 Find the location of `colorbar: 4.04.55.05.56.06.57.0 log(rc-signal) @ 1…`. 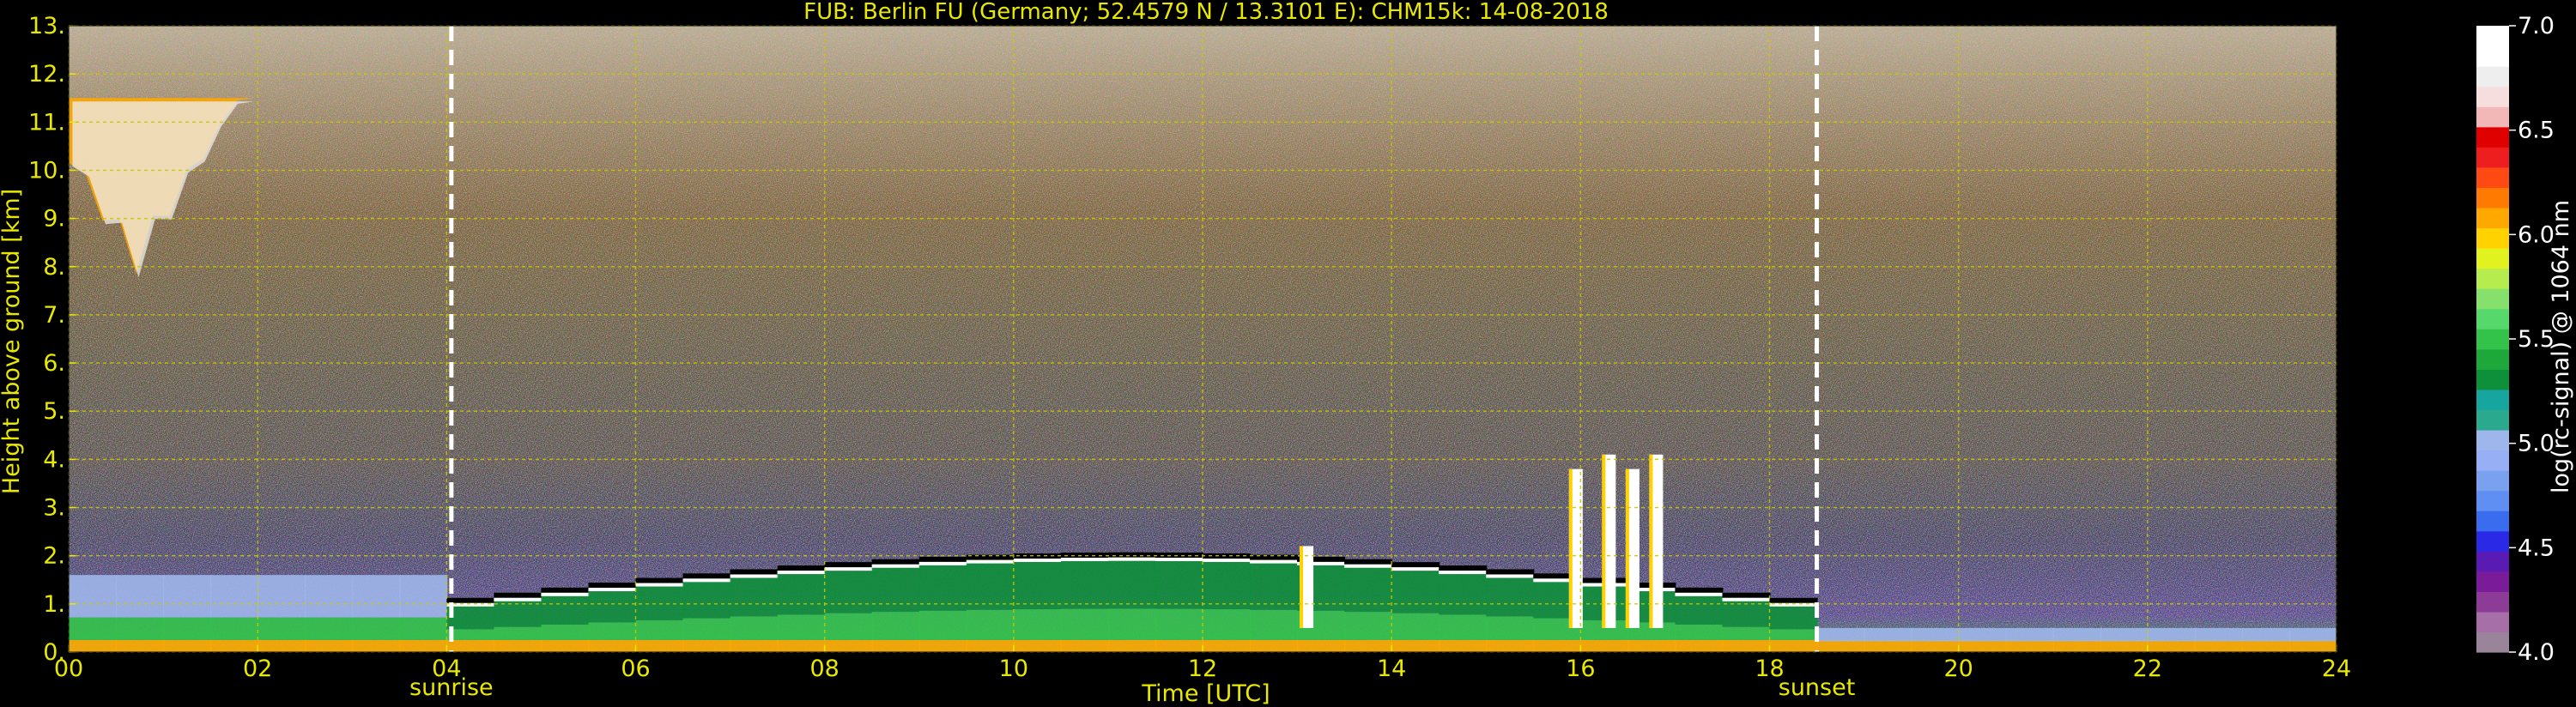

colorbar: 4.04.55.05.56.06.57.0 log(rc-signal) @ 1… is located at coordinates (2525, 339).